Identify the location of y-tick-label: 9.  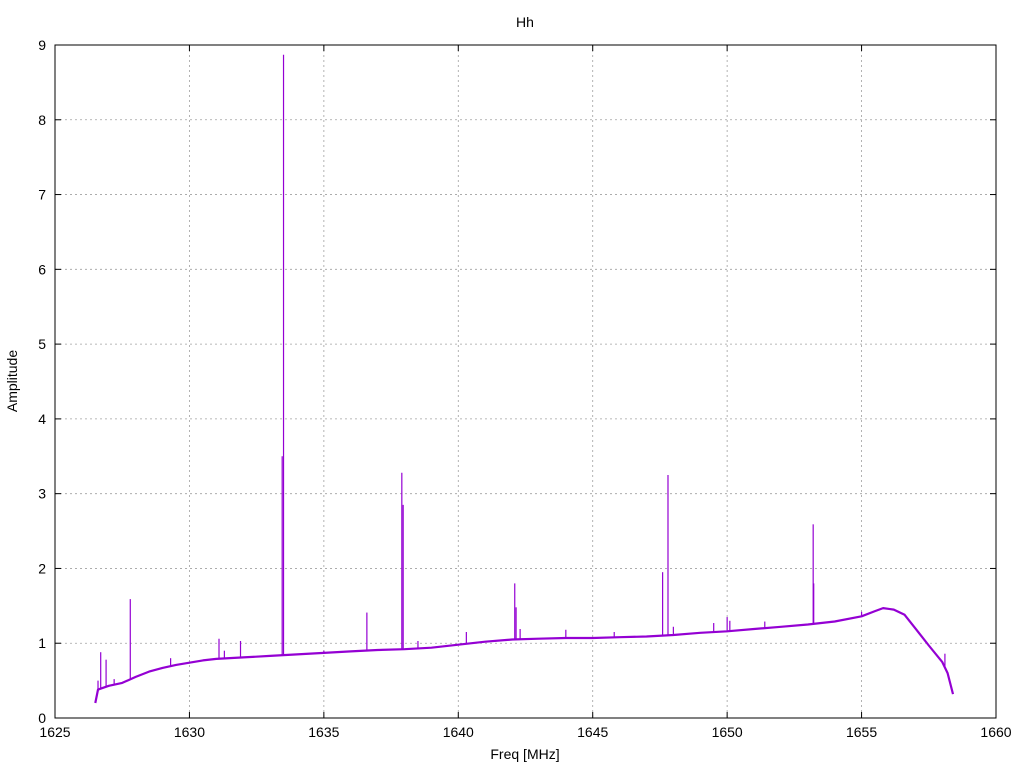
(42, 45).